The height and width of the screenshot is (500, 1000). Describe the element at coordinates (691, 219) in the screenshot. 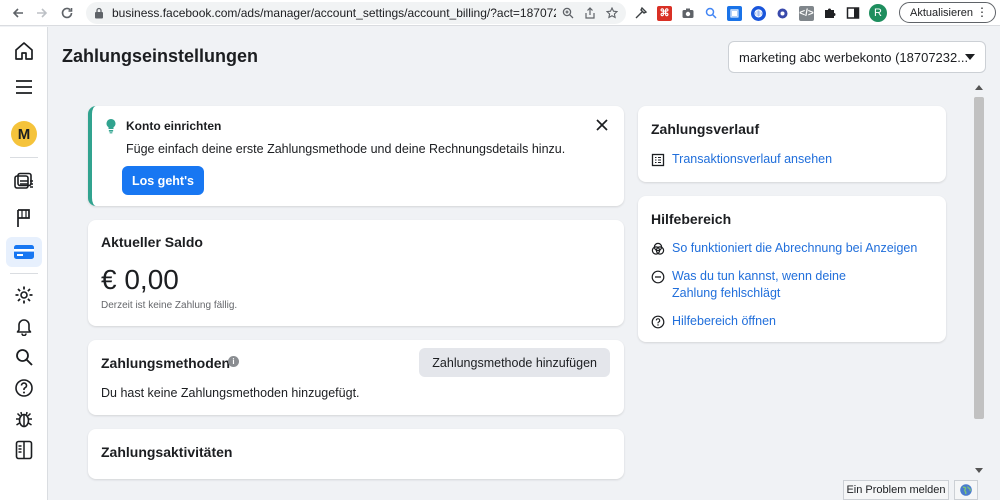

I see `help-center-title: Hilfebereich` at that location.